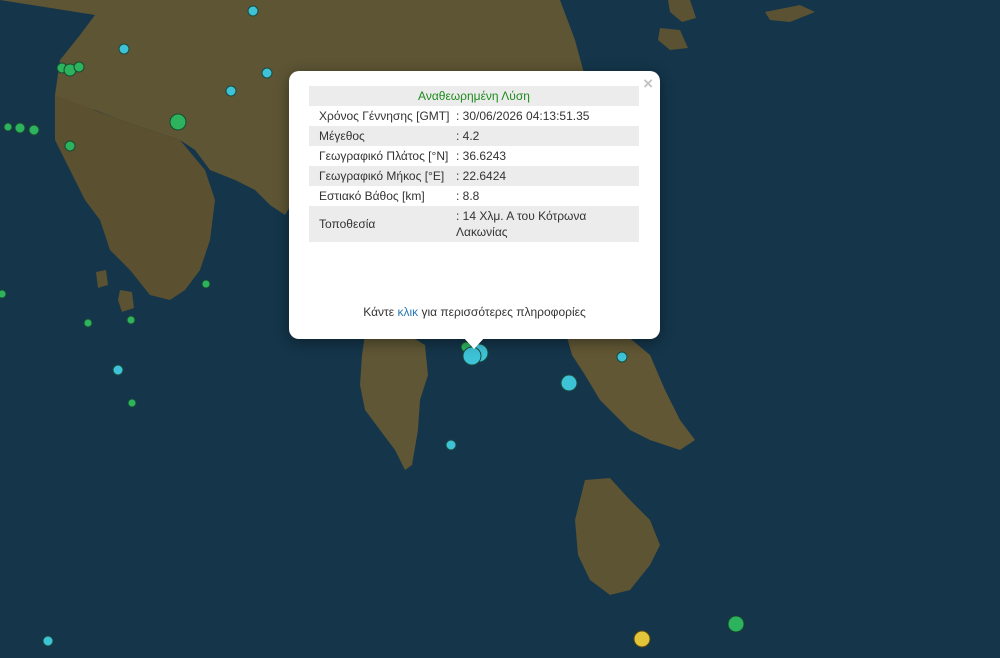  What do you see at coordinates (502, 312) in the screenshot?
I see `more-info-suffix: για περισσότερες πληροφορίες` at bounding box center [502, 312].